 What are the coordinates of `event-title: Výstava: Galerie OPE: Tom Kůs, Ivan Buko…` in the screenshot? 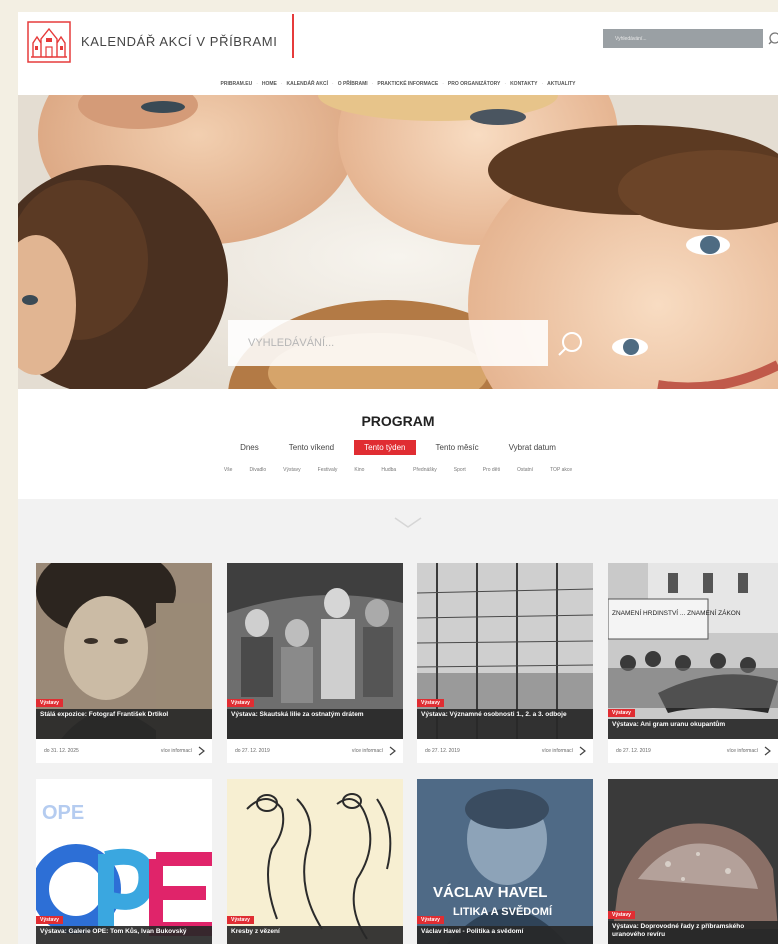 It's located at (124, 935).